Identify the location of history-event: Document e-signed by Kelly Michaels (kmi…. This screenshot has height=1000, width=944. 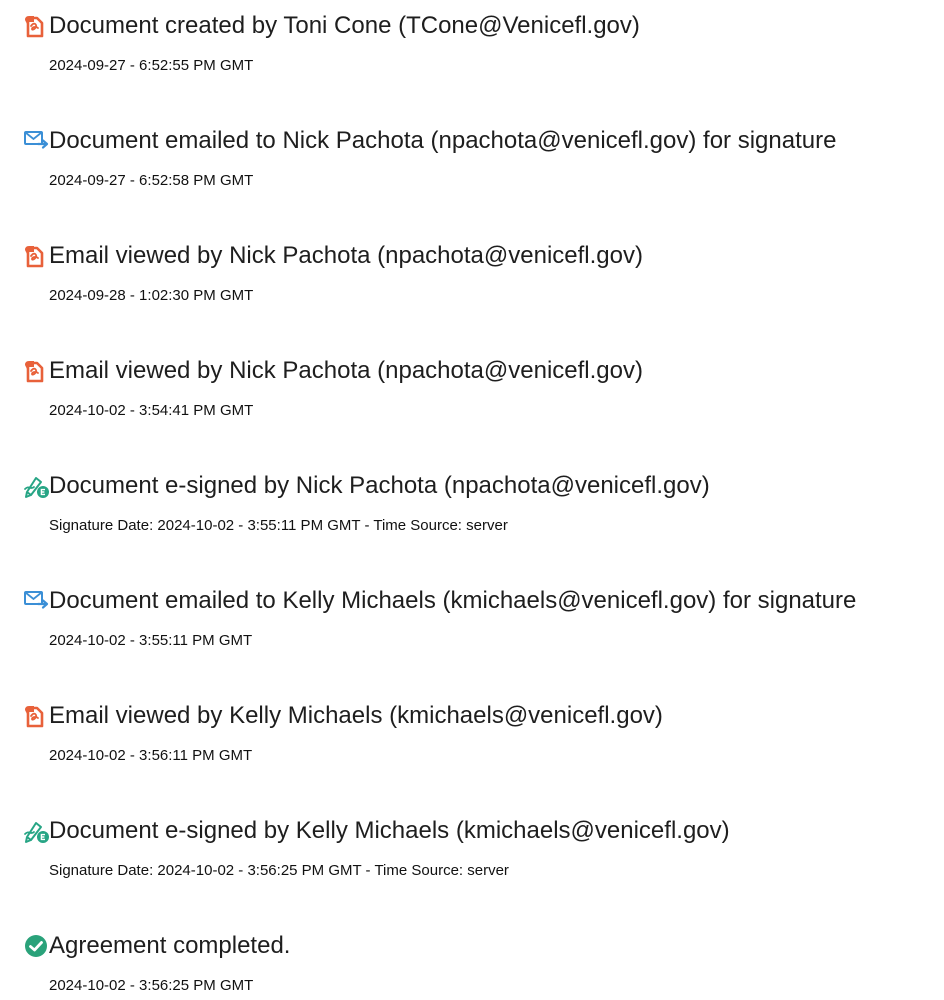
(472, 845).